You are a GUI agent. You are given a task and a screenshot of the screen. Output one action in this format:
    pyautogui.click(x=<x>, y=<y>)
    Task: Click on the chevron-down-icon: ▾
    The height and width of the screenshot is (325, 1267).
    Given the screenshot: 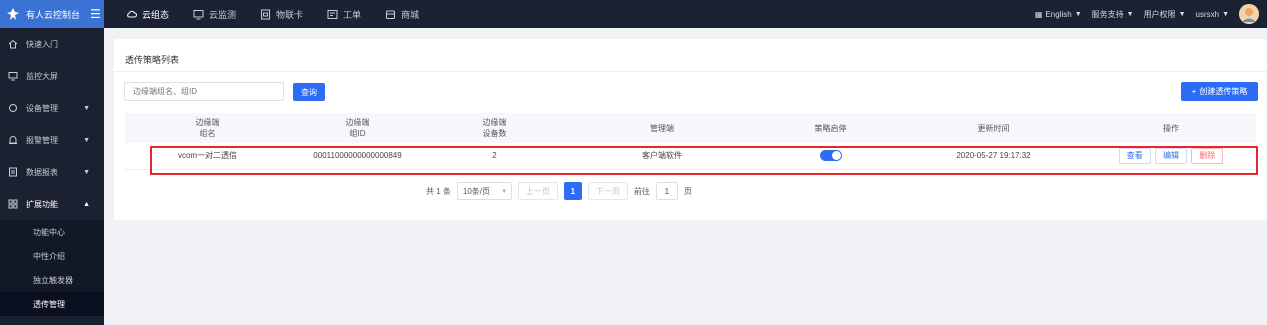 What is the action you would take?
    pyautogui.click(x=504, y=191)
    